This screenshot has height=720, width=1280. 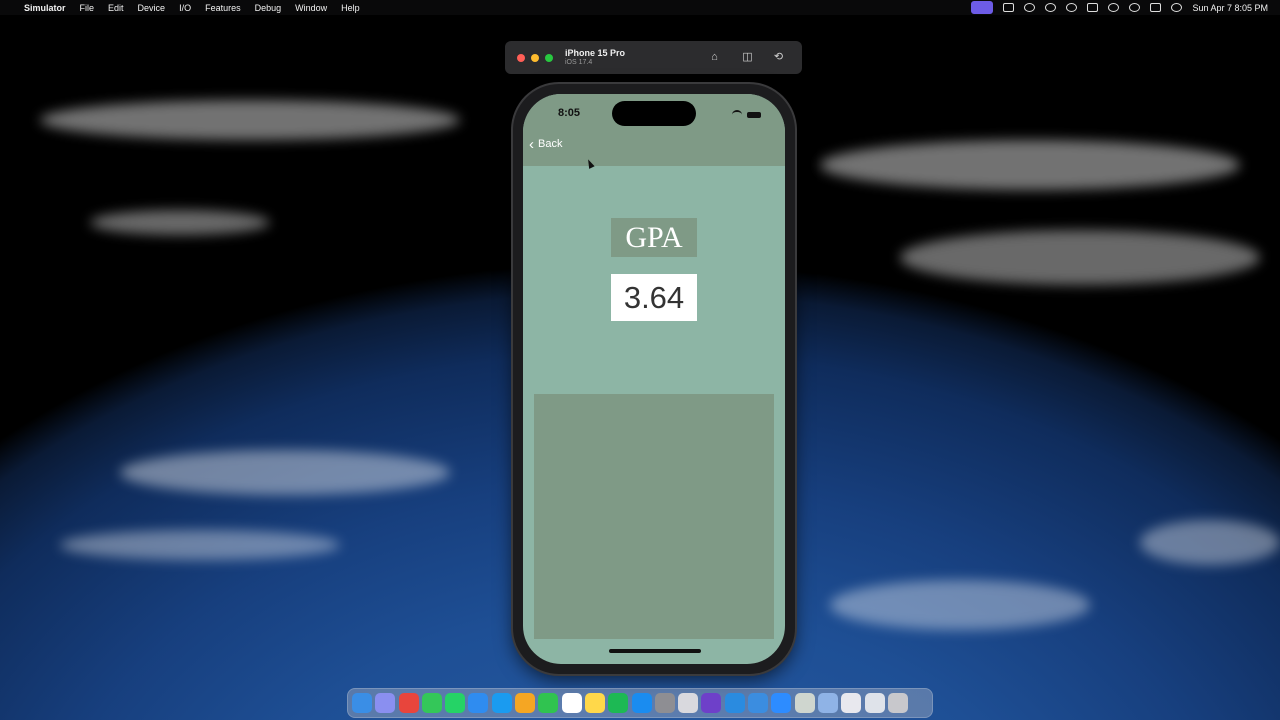 What do you see at coordinates (1009, 7) in the screenshot?
I see `display-icon` at bounding box center [1009, 7].